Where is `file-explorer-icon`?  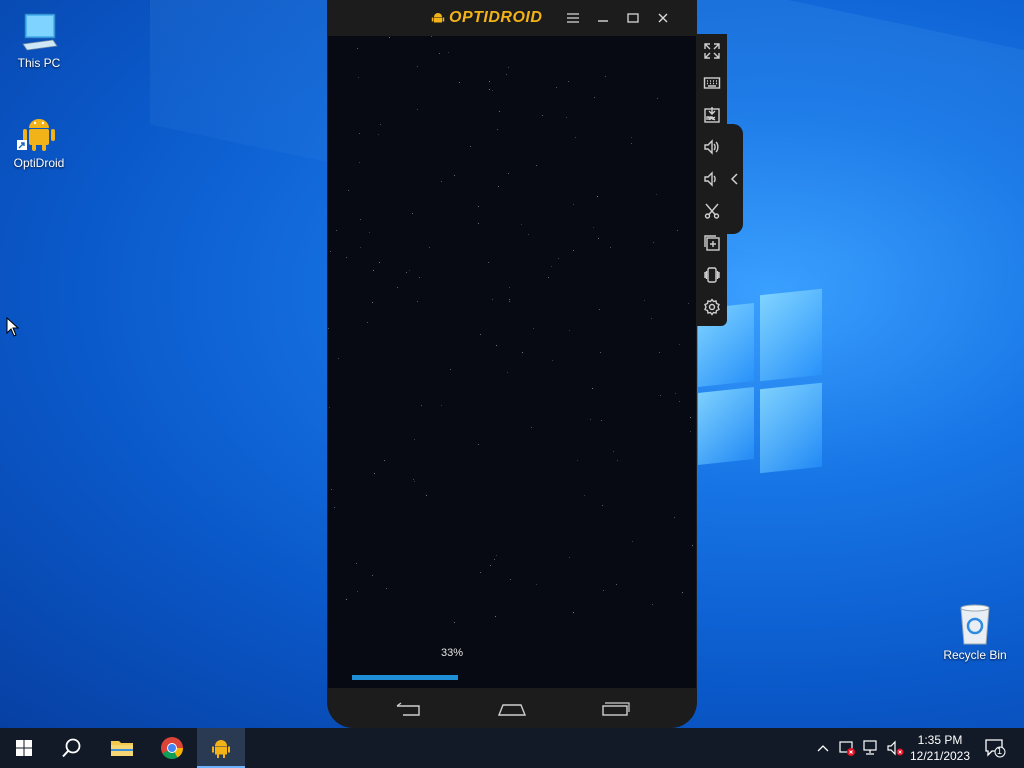
file-explorer-icon is located at coordinates (122, 748).